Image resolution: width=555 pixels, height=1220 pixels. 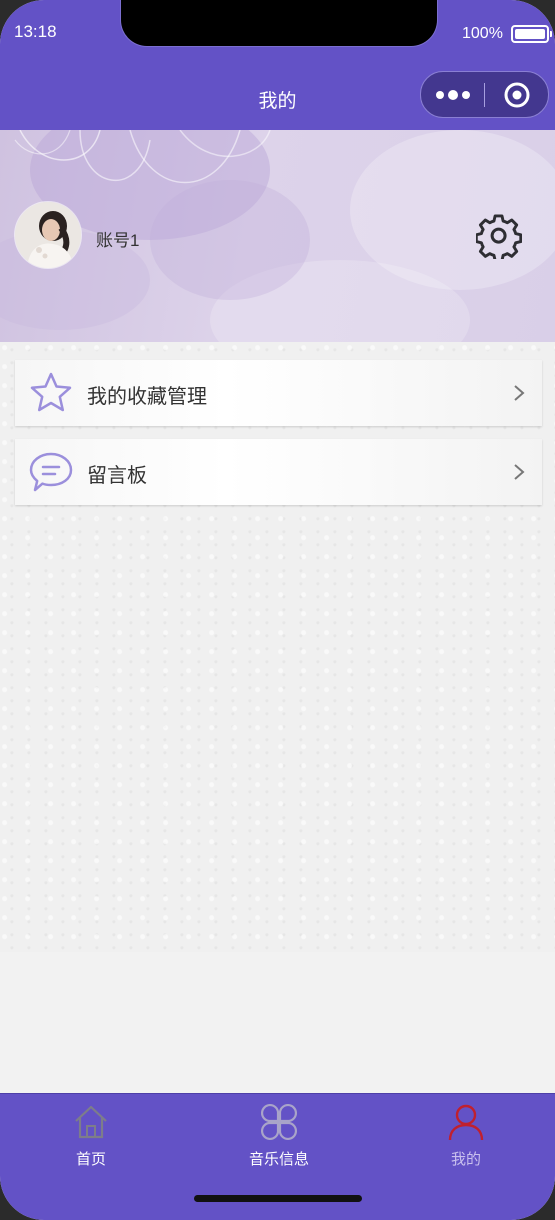 What do you see at coordinates (278, 1198) in the screenshot?
I see `home-indicator` at bounding box center [278, 1198].